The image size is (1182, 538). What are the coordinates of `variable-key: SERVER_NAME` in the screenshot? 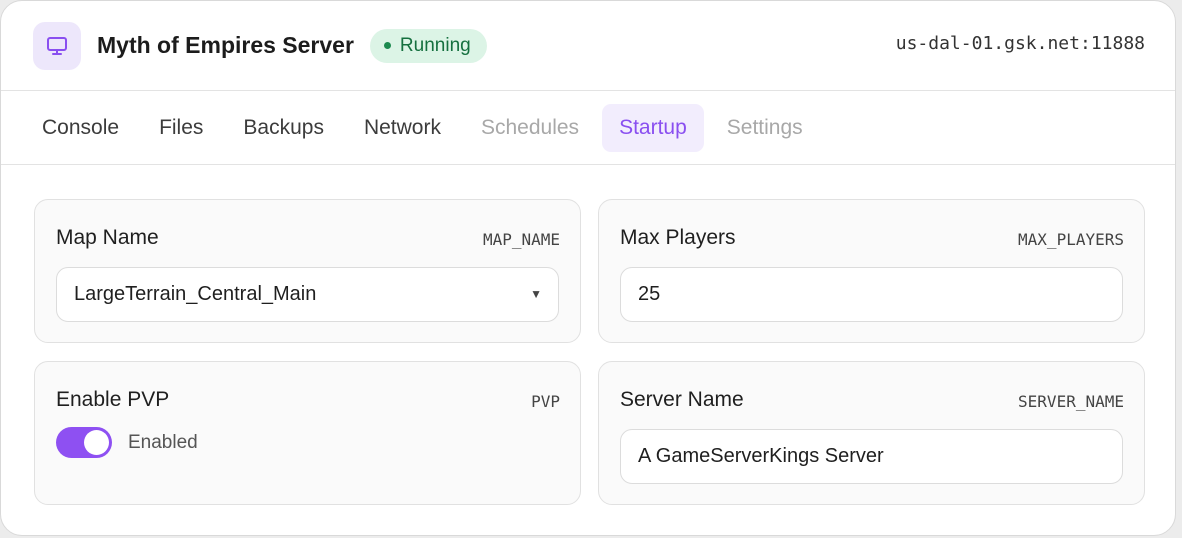 It's located at (1071, 401).